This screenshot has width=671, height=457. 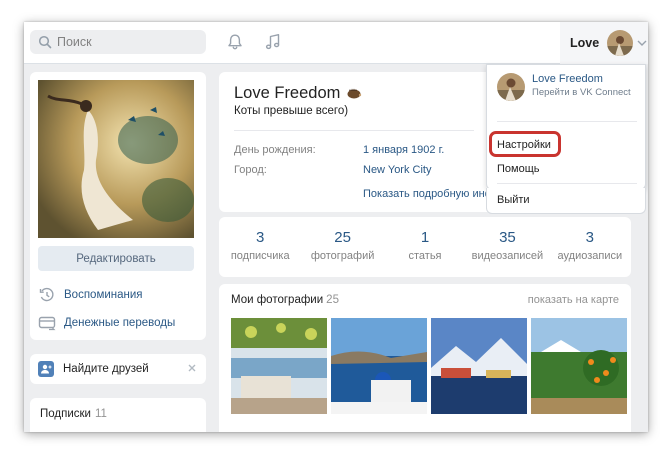 I want to click on user-menu-toggle: Love, so click(x=604, y=43).